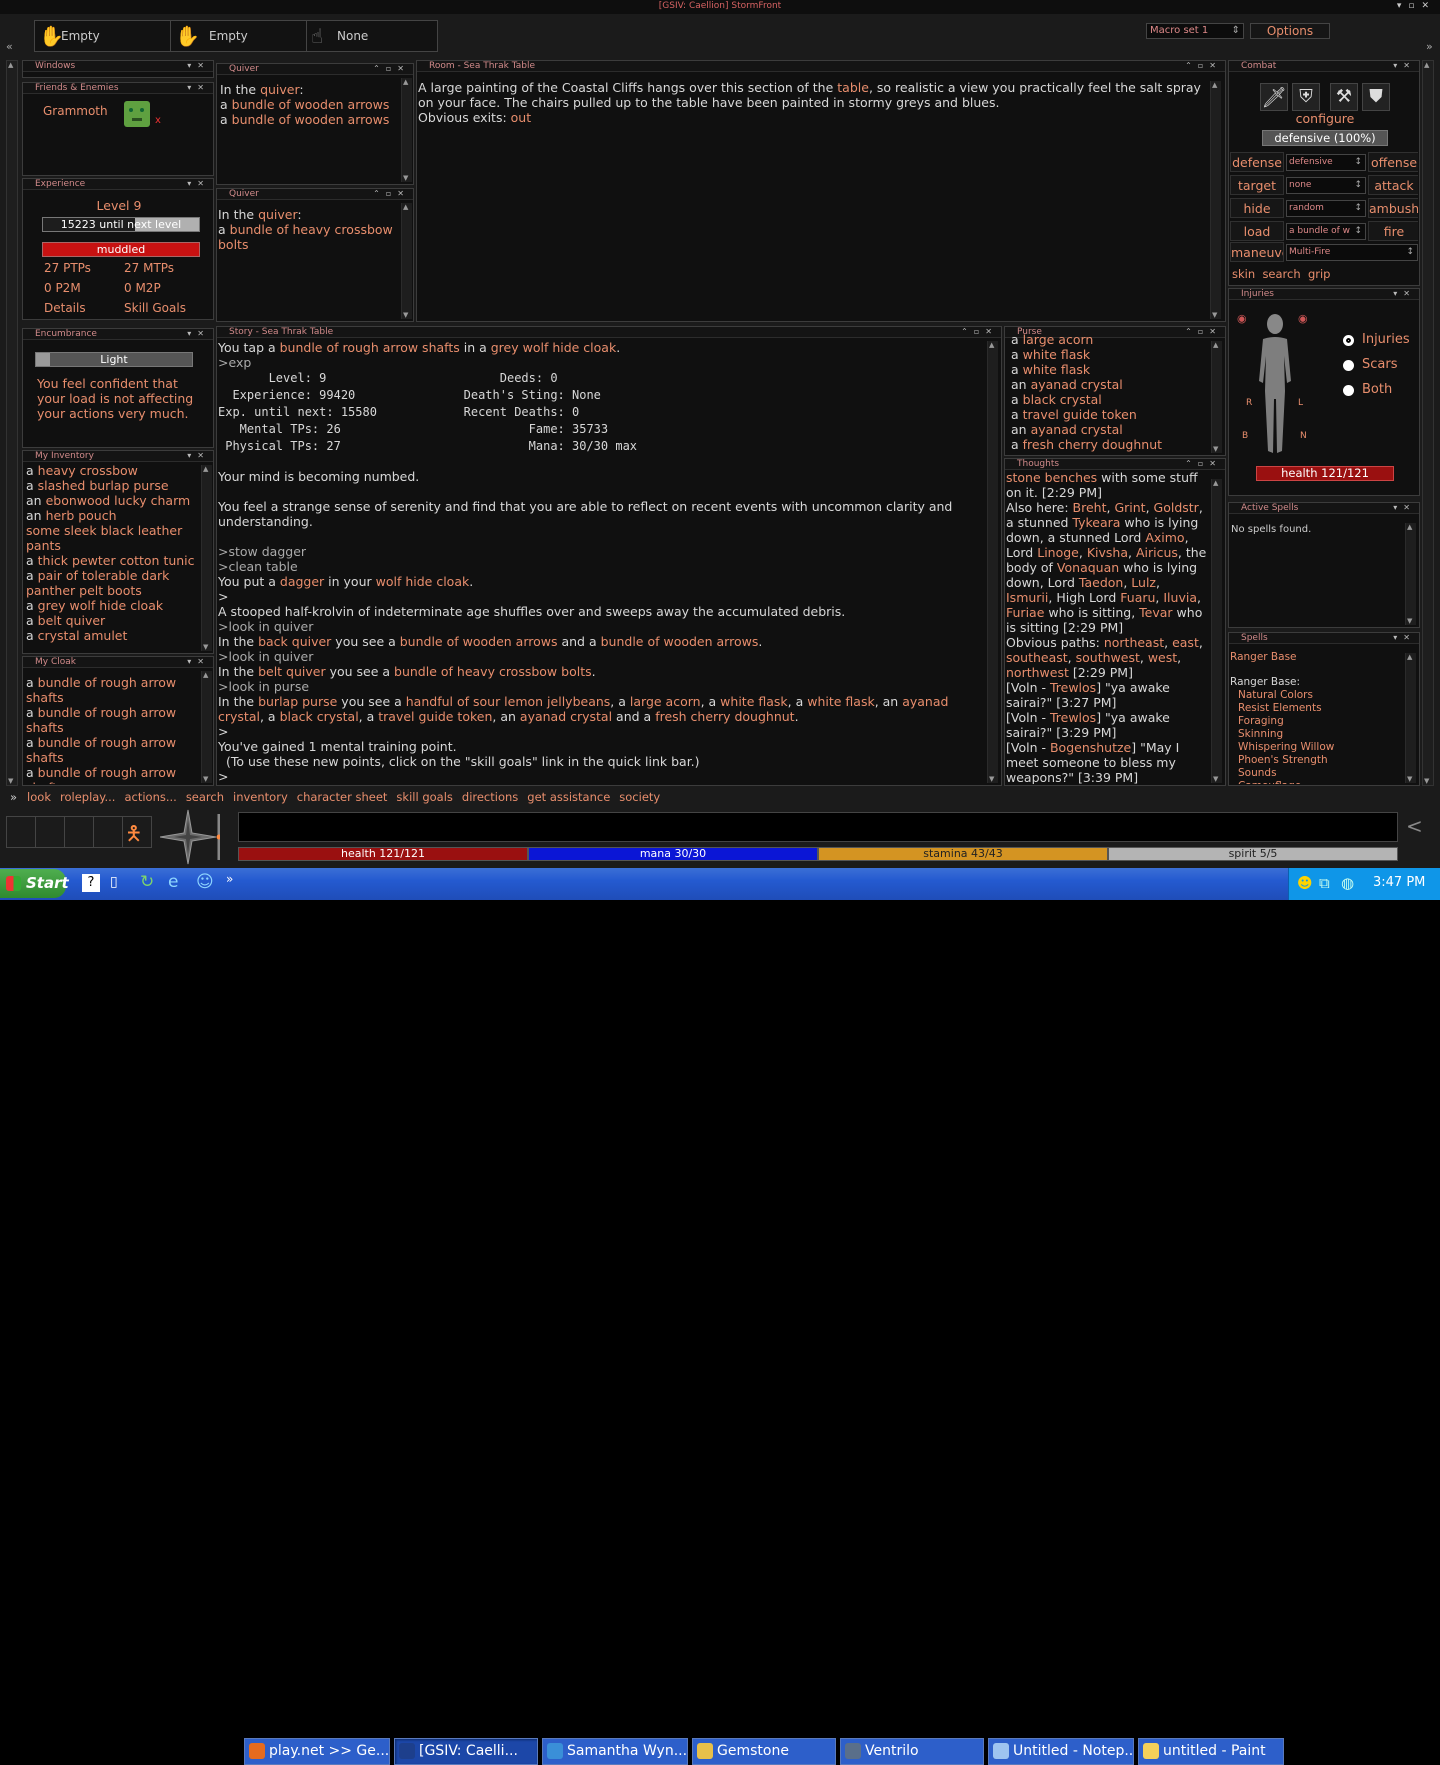 This screenshot has height=1765, width=1440. Describe the element at coordinates (72, 620) in the screenshot. I see `inventory-item-link: belt quiver` at that location.